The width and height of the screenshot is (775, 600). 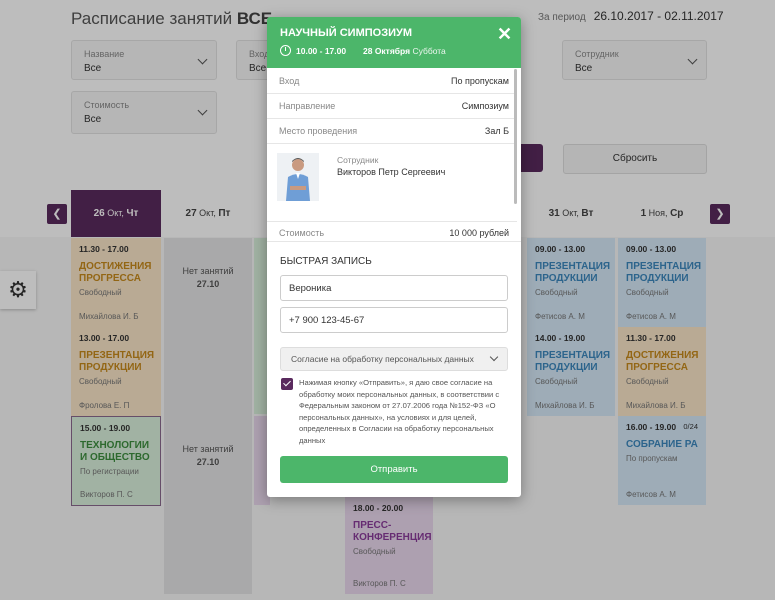 What do you see at coordinates (392, 81) in the screenshot?
I see `info-row-entry: Вход По пропускам` at bounding box center [392, 81].